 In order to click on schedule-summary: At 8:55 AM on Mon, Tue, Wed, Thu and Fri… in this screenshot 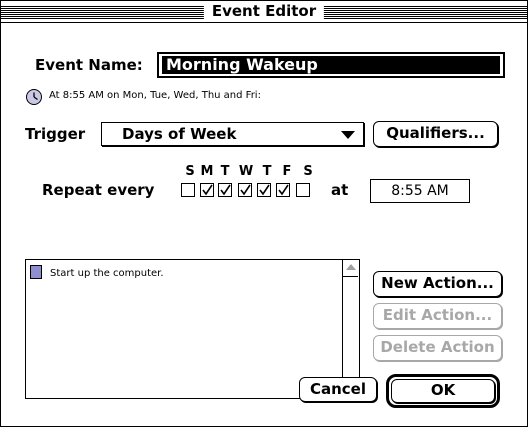, I will do `click(155, 95)`.